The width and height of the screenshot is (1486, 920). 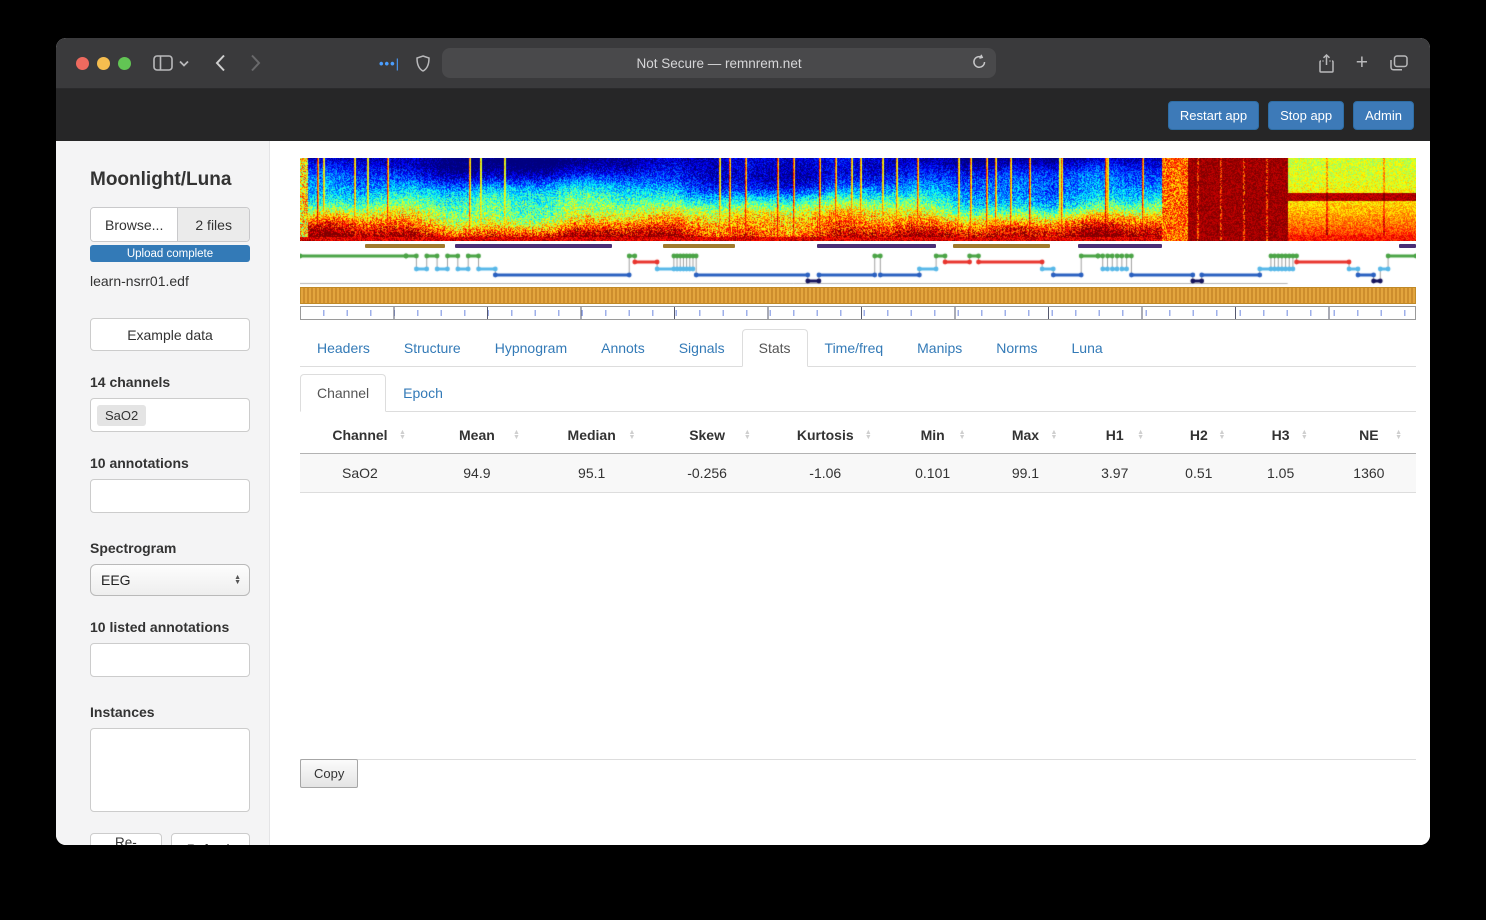 What do you see at coordinates (854, 348) in the screenshot?
I see `tab-time-freq: Time/freq` at bounding box center [854, 348].